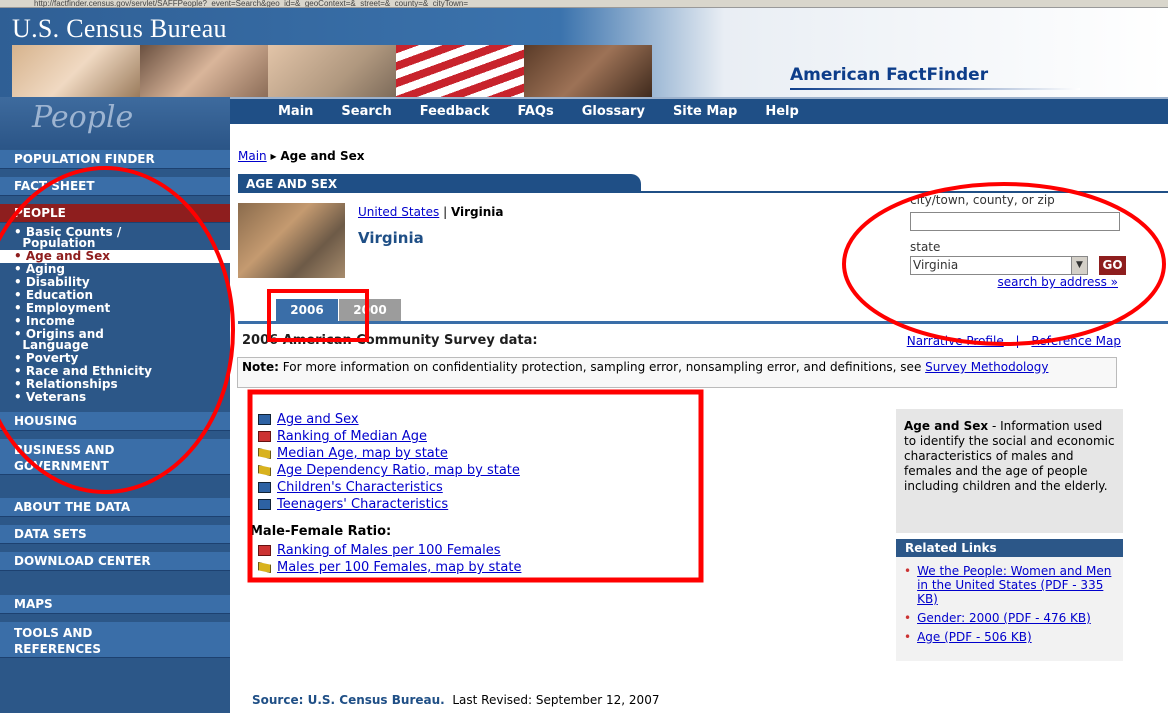  I want to click on acs-links: Narrative Profile | Reference Map, so click(1014, 341).